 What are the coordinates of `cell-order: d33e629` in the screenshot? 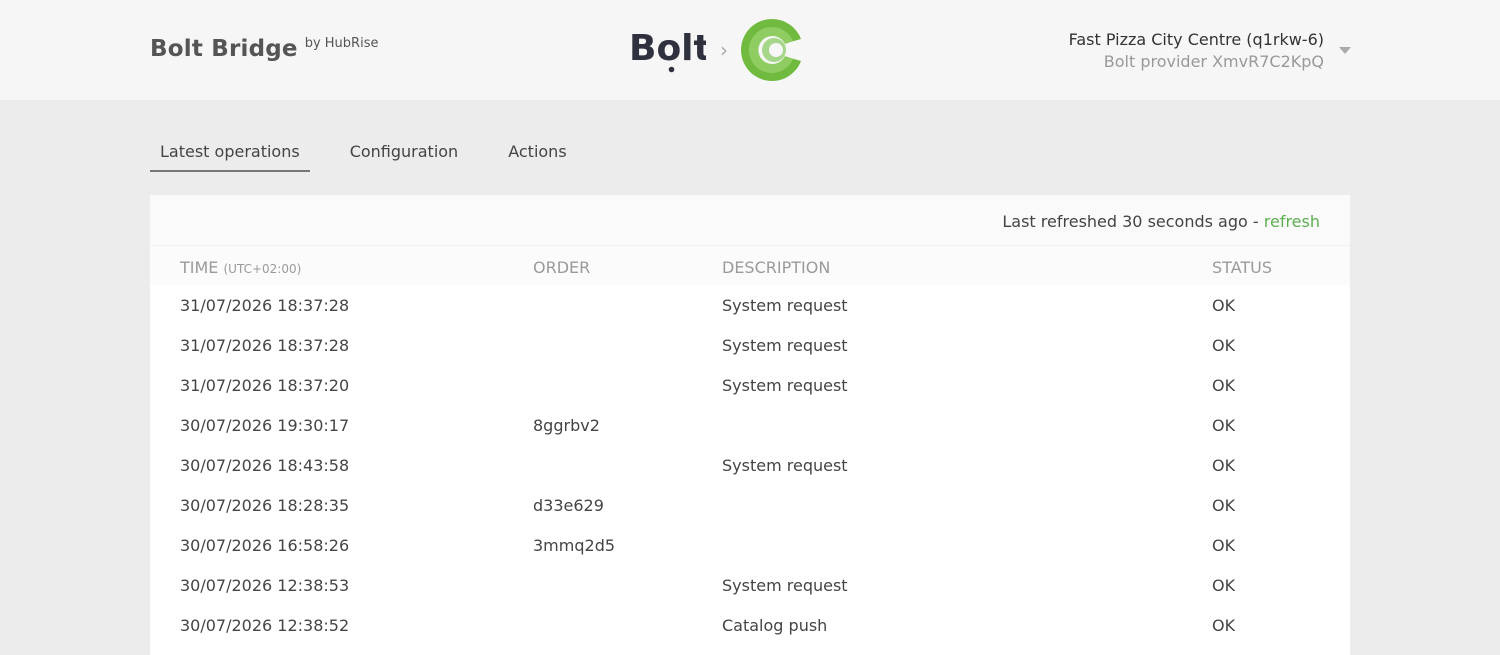 It's located at (568, 505).